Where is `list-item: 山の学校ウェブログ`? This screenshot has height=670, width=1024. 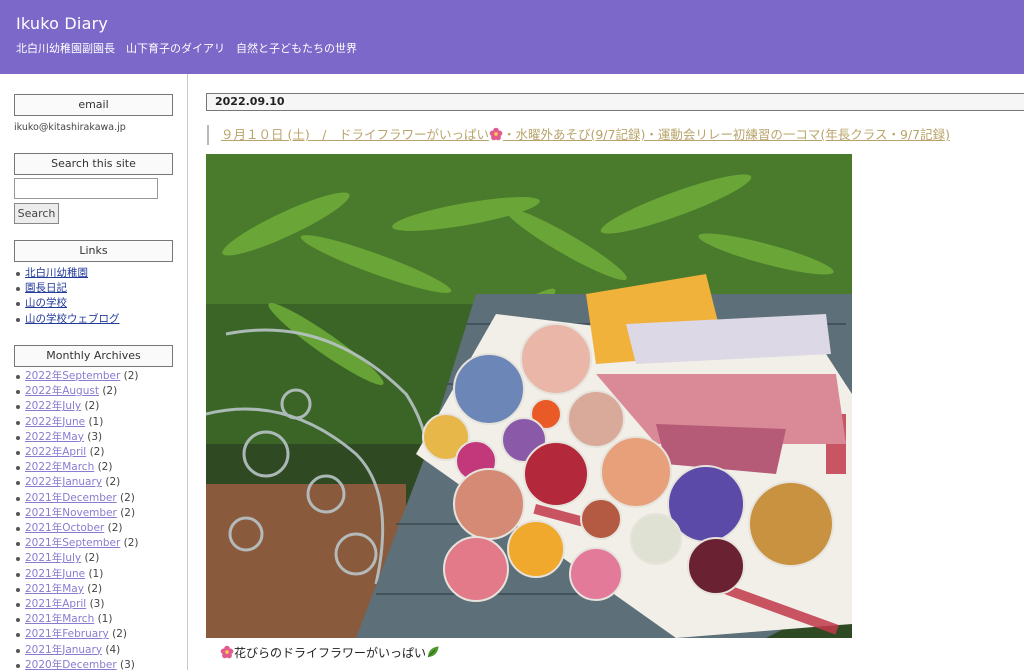
list-item: 山の学校ウェブログ is located at coordinates (67, 319).